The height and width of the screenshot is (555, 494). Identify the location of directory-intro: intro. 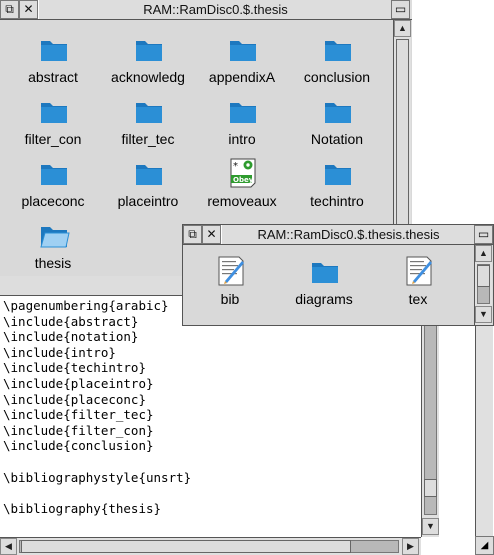
(242, 121).